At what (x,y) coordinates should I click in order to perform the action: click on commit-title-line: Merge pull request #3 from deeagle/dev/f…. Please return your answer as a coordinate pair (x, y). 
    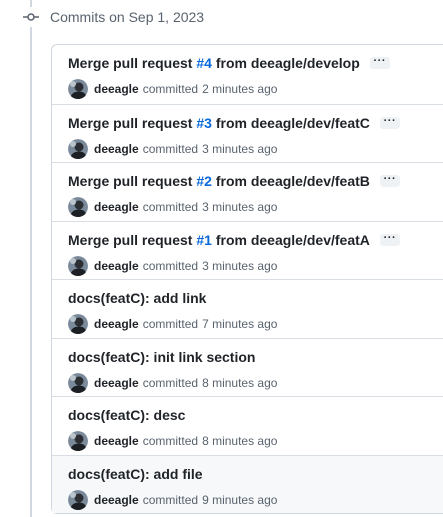
    Looking at the image, I should click on (255, 123).